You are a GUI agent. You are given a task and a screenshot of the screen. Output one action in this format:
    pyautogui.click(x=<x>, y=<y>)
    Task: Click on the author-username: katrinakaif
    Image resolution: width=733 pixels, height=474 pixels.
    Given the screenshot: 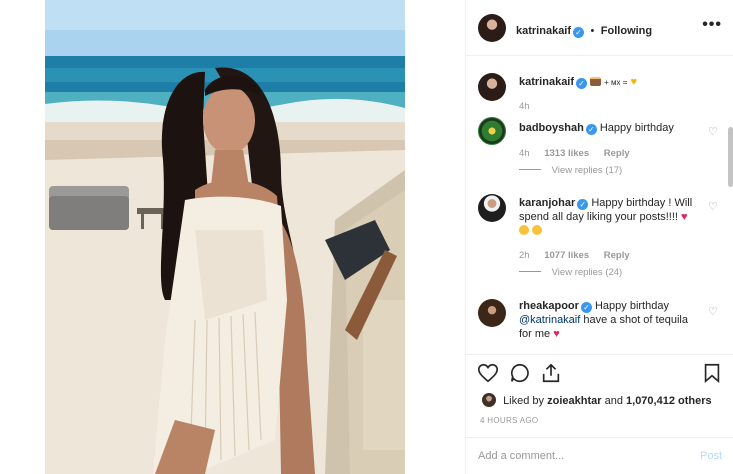 What is the action you would take?
    pyautogui.click(x=543, y=31)
    